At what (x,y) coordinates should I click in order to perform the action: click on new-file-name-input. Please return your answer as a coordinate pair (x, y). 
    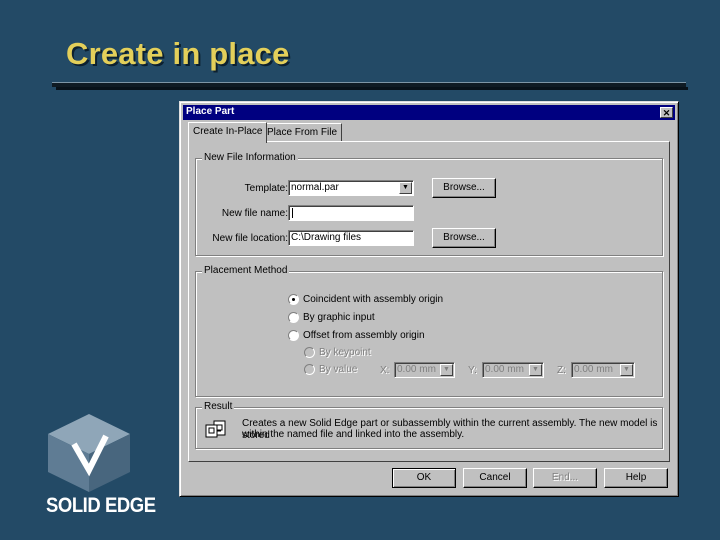
    Looking at the image, I should click on (351, 213).